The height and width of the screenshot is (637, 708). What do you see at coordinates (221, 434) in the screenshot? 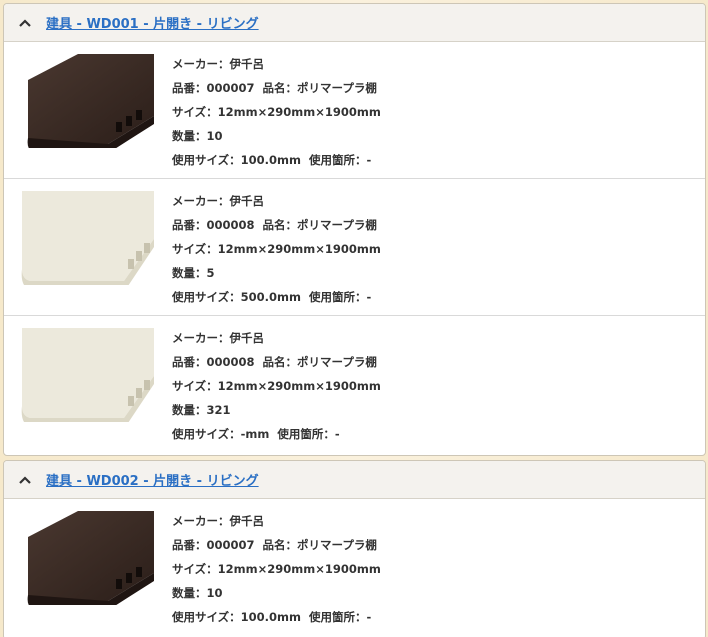
I see `usage-size-text: 使用サイズ：-mm` at bounding box center [221, 434].